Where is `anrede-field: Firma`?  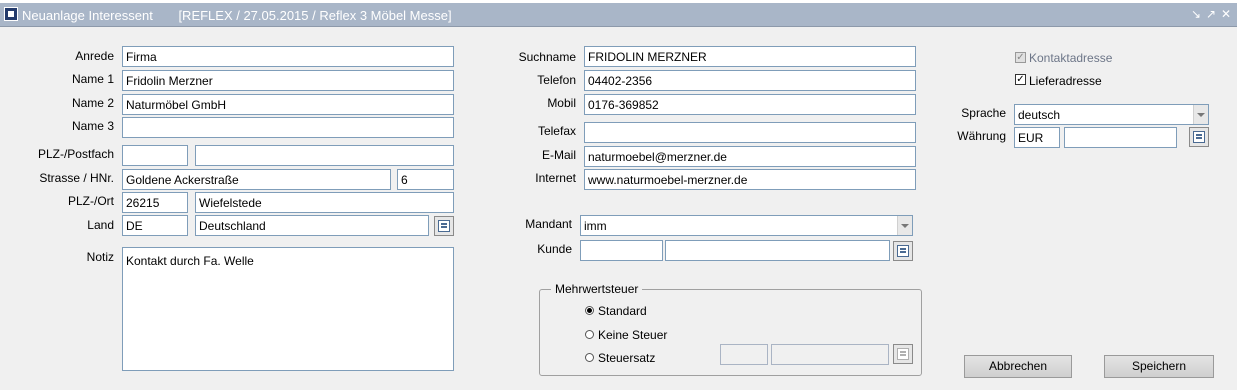 anrede-field: Firma is located at coordinates (288, 56).